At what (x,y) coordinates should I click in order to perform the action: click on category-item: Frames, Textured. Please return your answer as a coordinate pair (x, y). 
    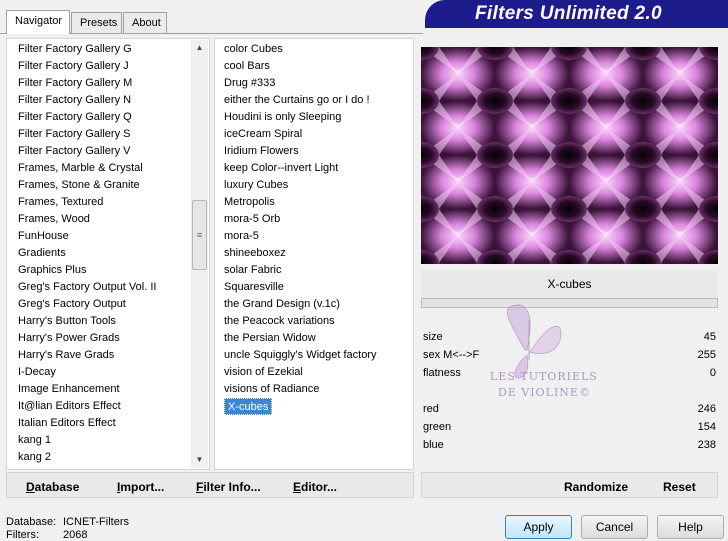
    Looking at the image, I should click on (60, 202).